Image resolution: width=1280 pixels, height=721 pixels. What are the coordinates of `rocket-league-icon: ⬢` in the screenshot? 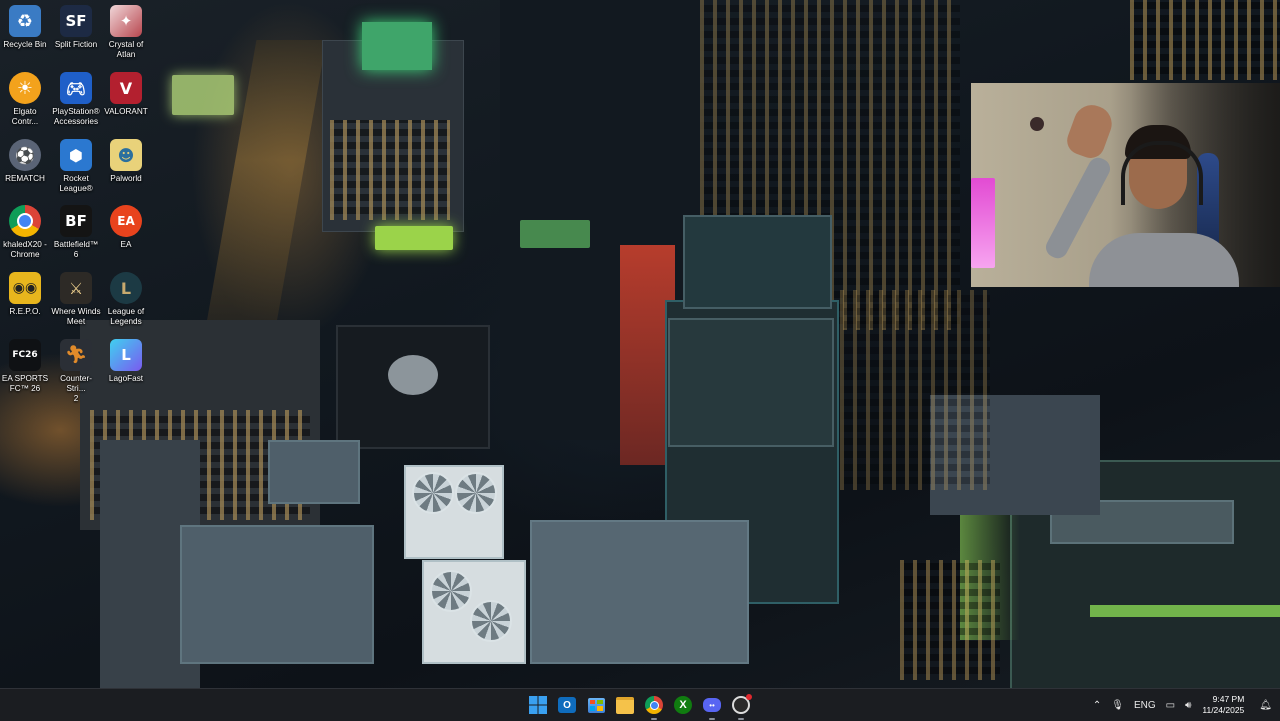 It's located at (76, 155).